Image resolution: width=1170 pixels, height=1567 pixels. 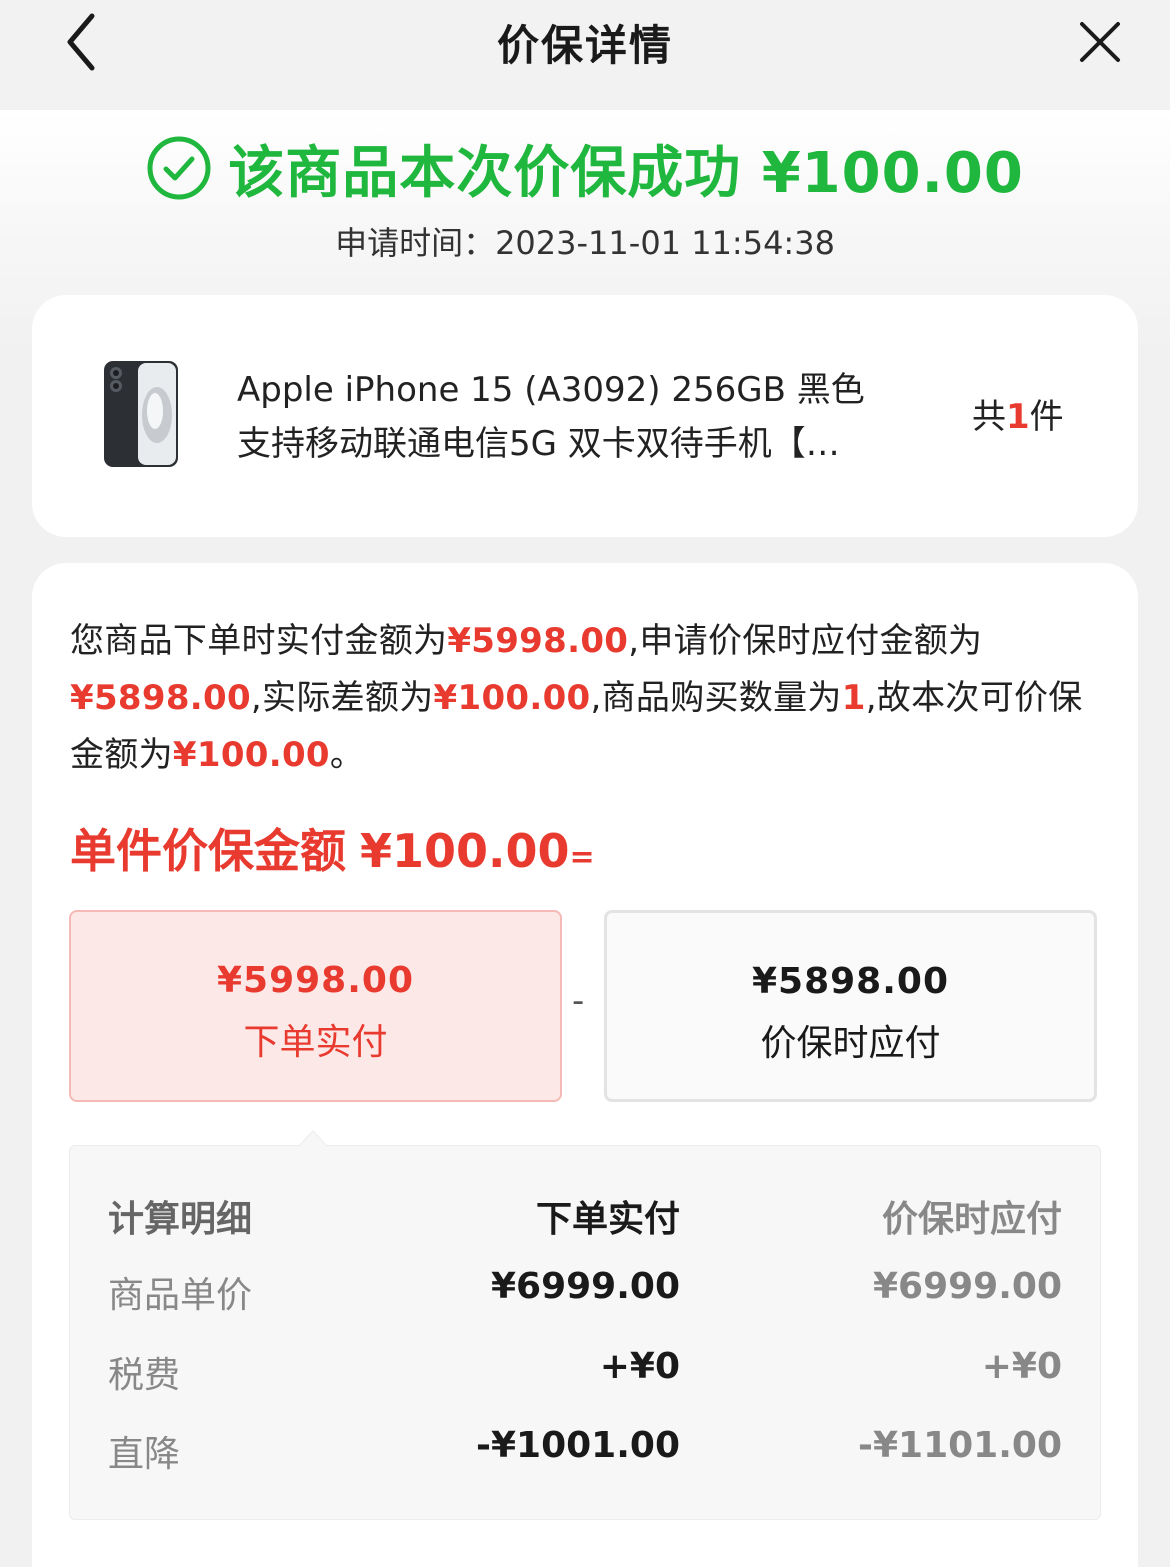 What do you see at coordinates (465, 851) in the screenshot?
I see `unit-refund-amount: ¥100.00` at bounding box center [465, 851].